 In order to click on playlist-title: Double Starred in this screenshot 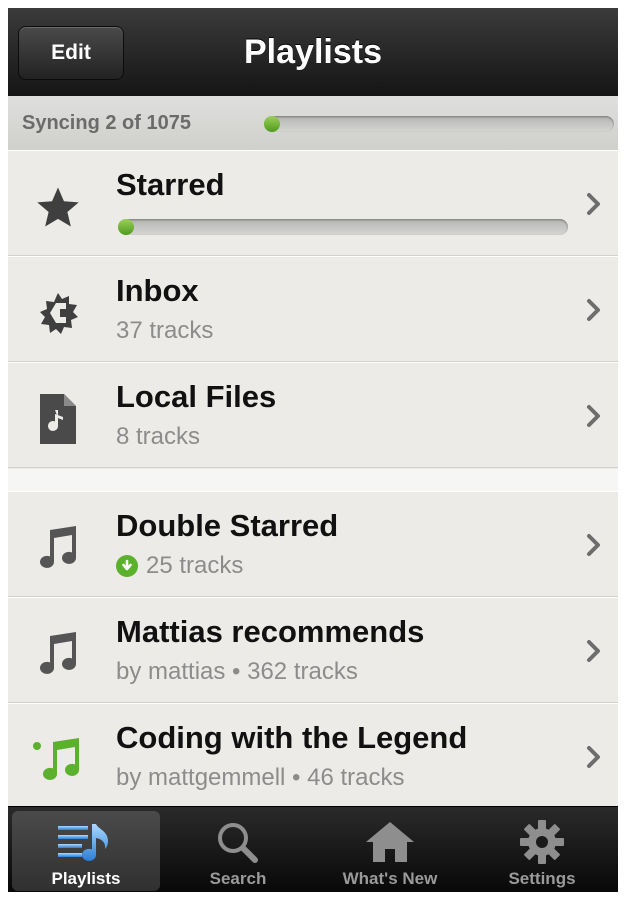, I will do `click(227, 525)`.